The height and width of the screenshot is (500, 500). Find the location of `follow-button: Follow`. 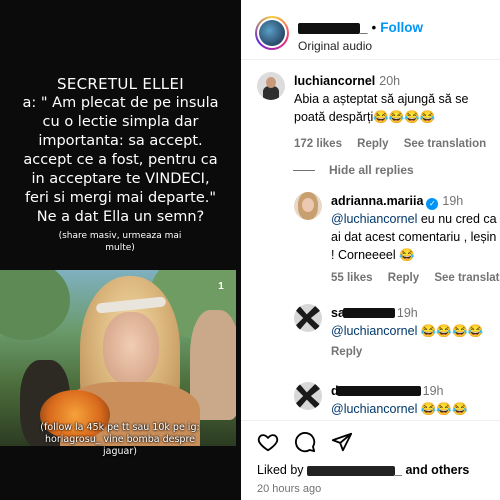

follow-button: Follow is located at coordinates (401, 27).